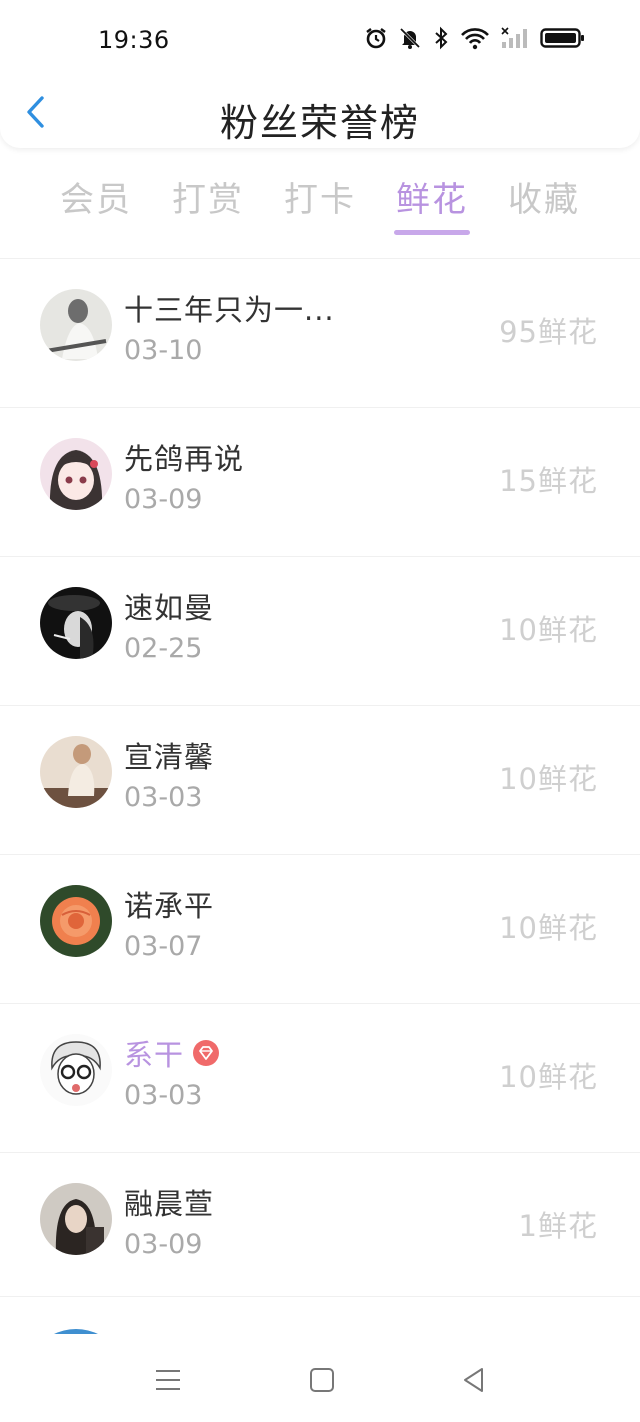 The width and height of the screenshot is (640, 1422). I want to click on fan-name: 速如曼, so click(169, 608).